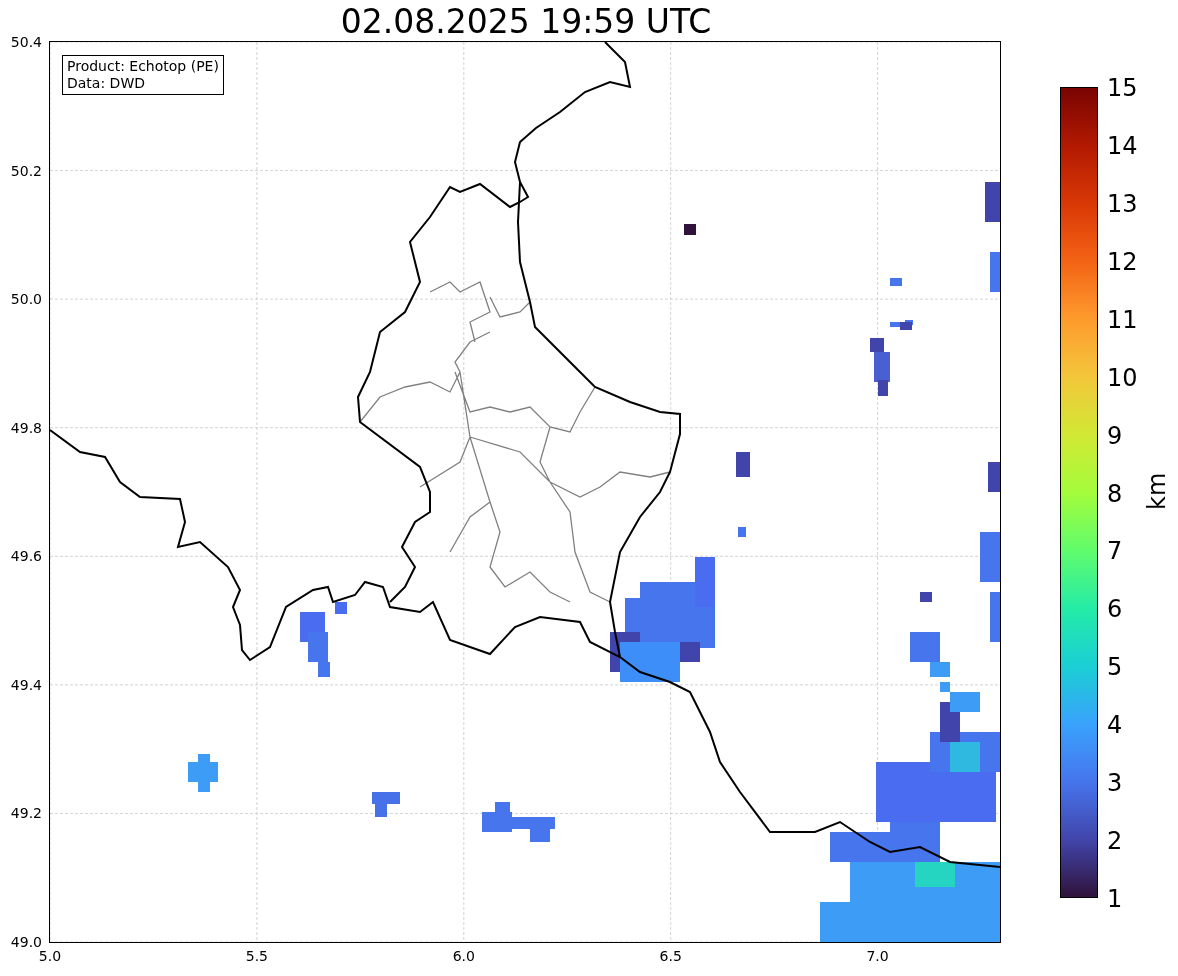 This screenshot has width=1178, height=976. What do you see at coordinates (50, 956) in the screenshot?
I see `x-tick-label: 5.0` at bounding box center [50, 956].